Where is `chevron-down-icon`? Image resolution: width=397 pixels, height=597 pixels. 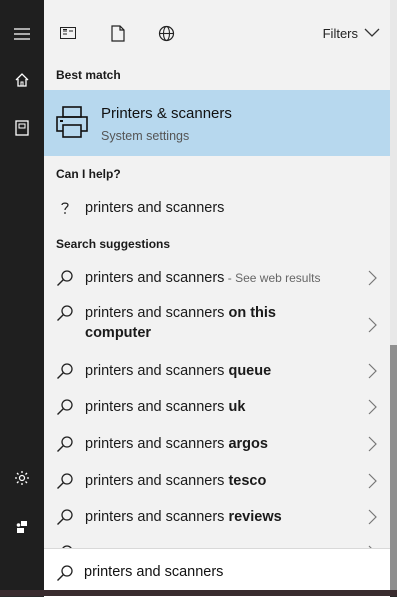
chevron-down-icon is located at coordinates (372, 32).